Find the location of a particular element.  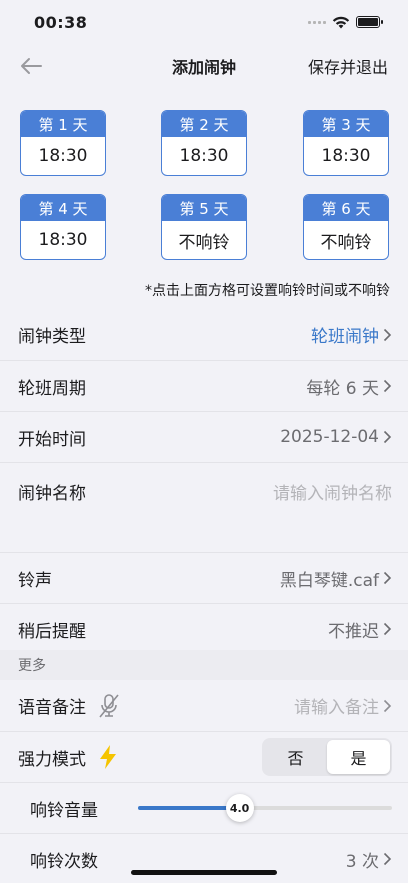

row-value-wrap: 2025-12-04 is located at coordinates (336, 437).